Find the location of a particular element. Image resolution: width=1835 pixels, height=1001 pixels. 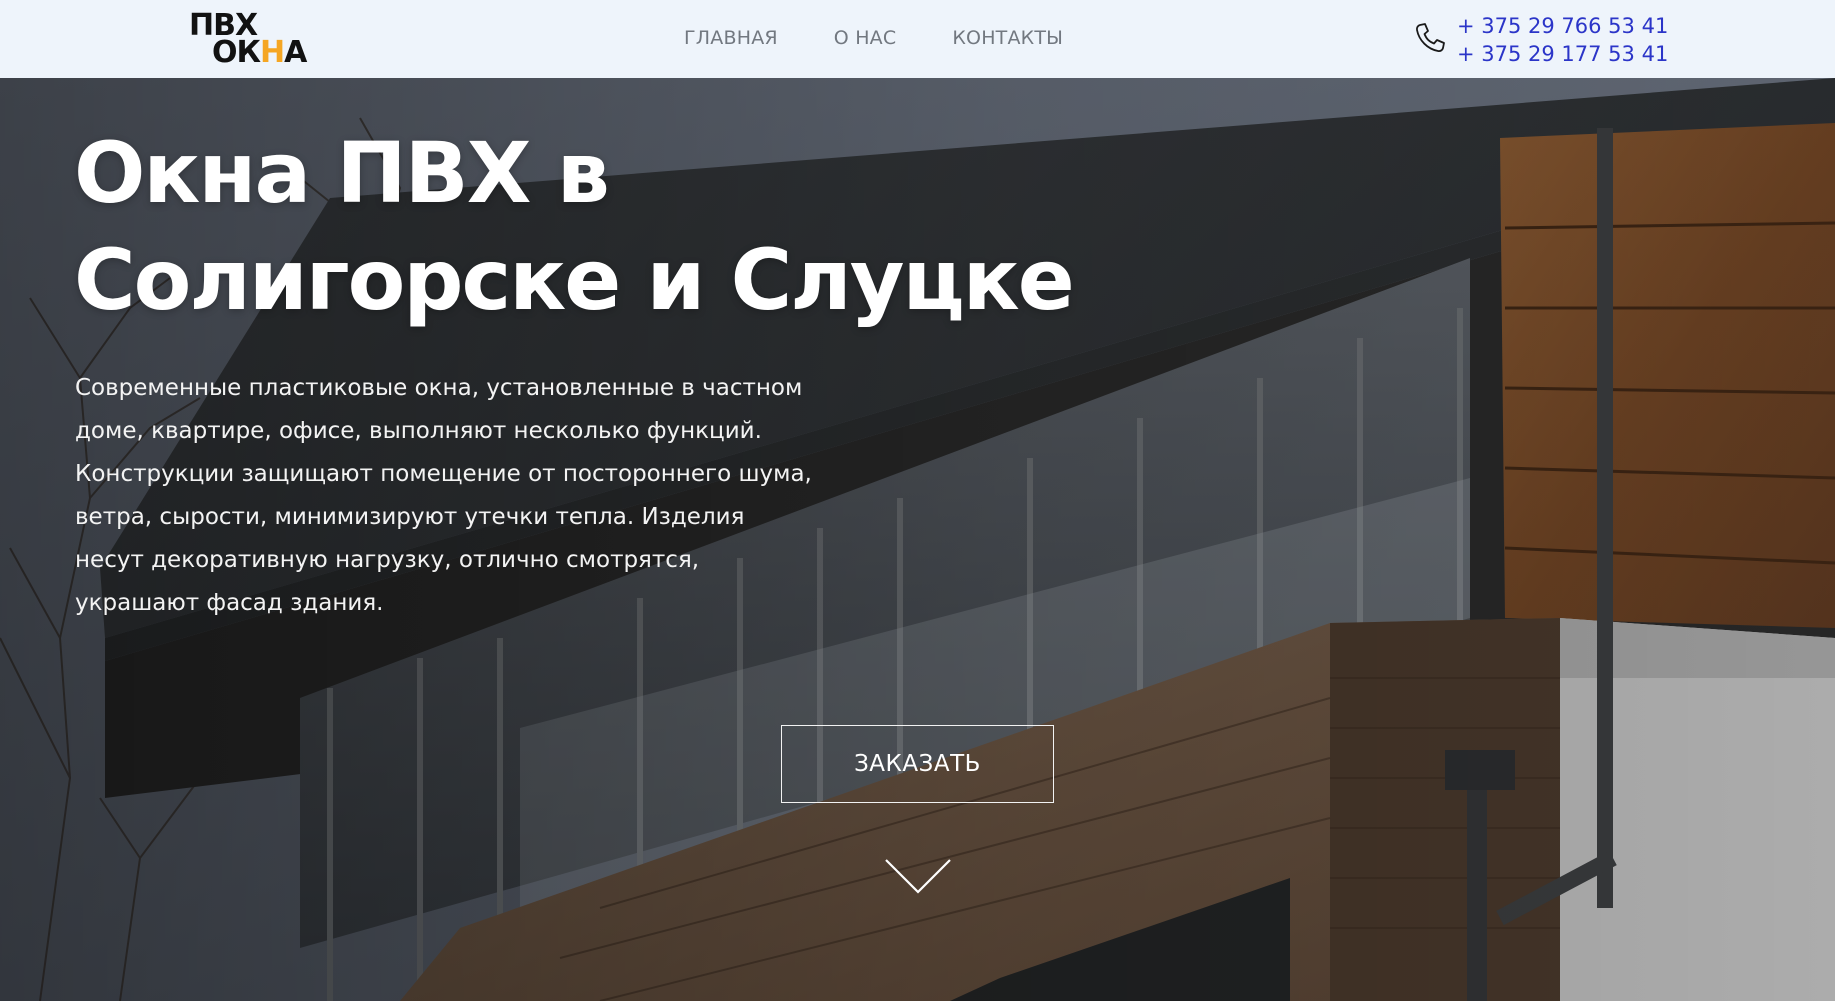

nav-item-about: О НАС is located at coordinates (865, 38).